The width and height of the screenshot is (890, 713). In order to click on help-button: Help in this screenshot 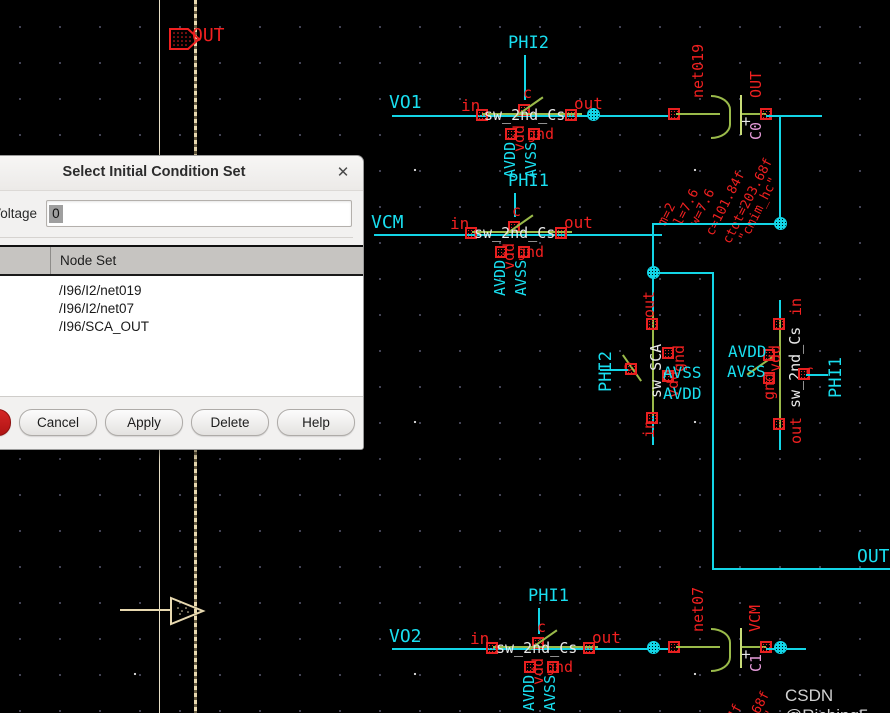, I will do `click(316, 422)`.